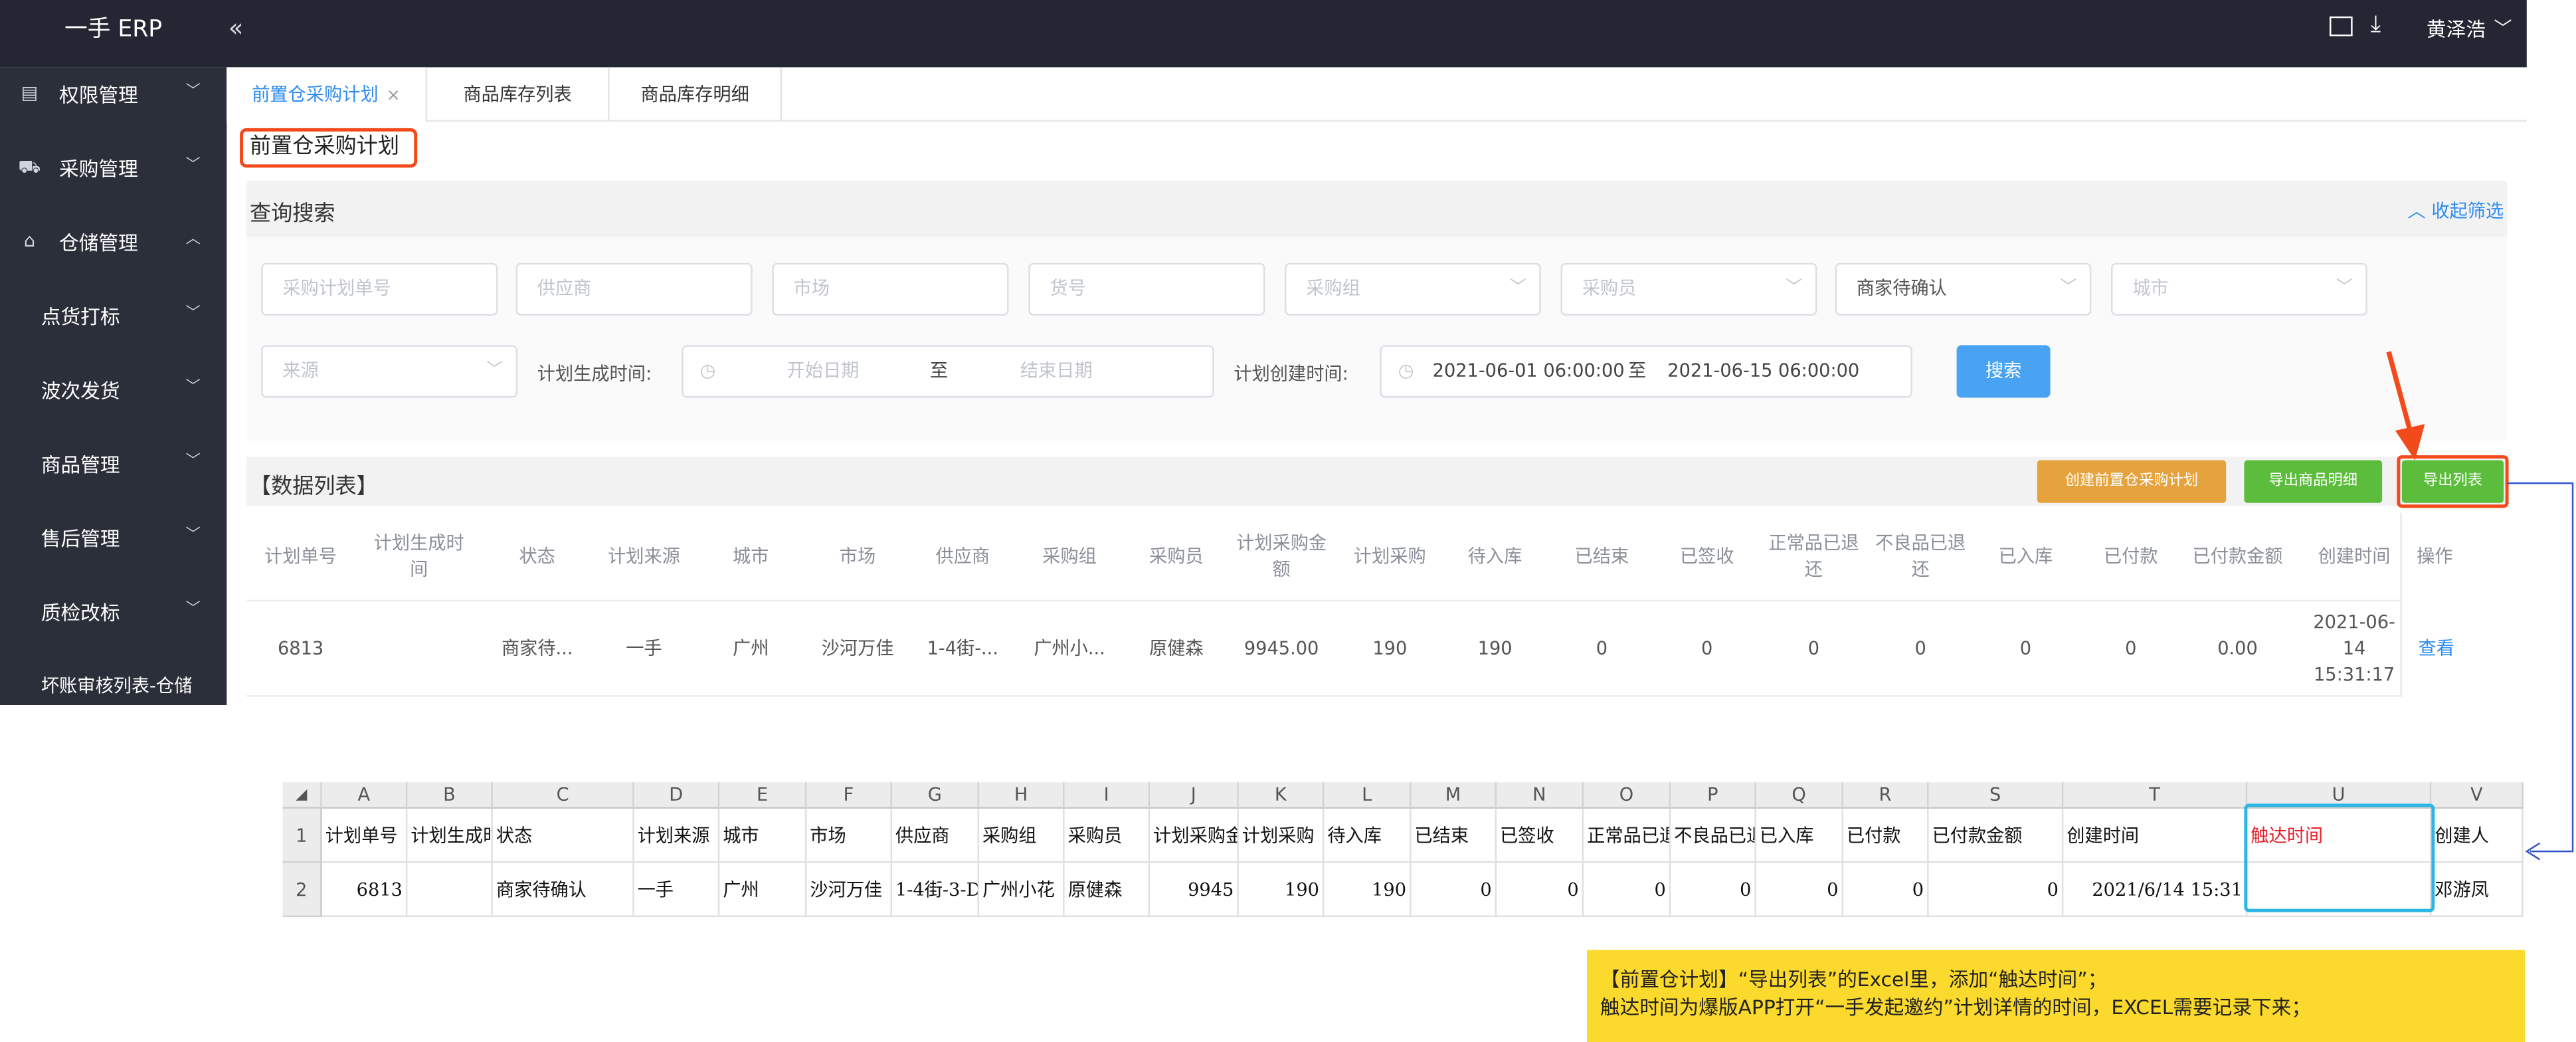 This screenshot has height=1042, width=2576. I want to click on col-letter: Q, so click(1799, 796).